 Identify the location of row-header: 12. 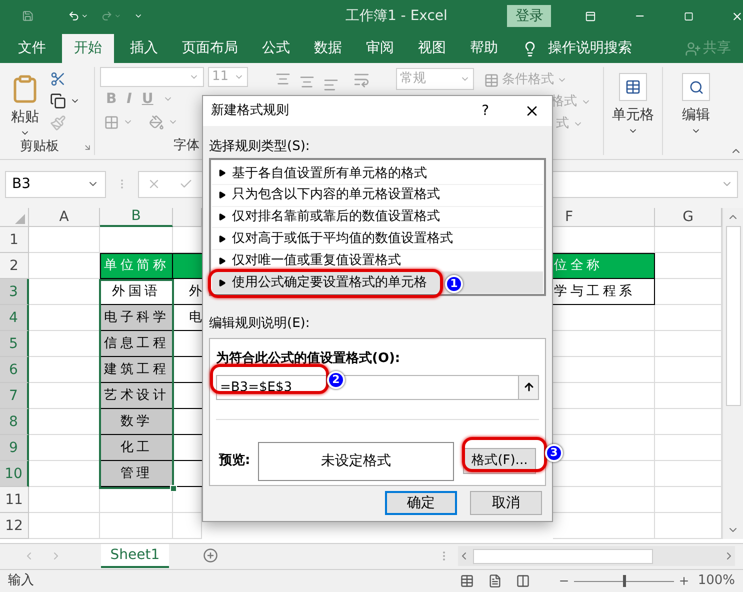
(14, 526).